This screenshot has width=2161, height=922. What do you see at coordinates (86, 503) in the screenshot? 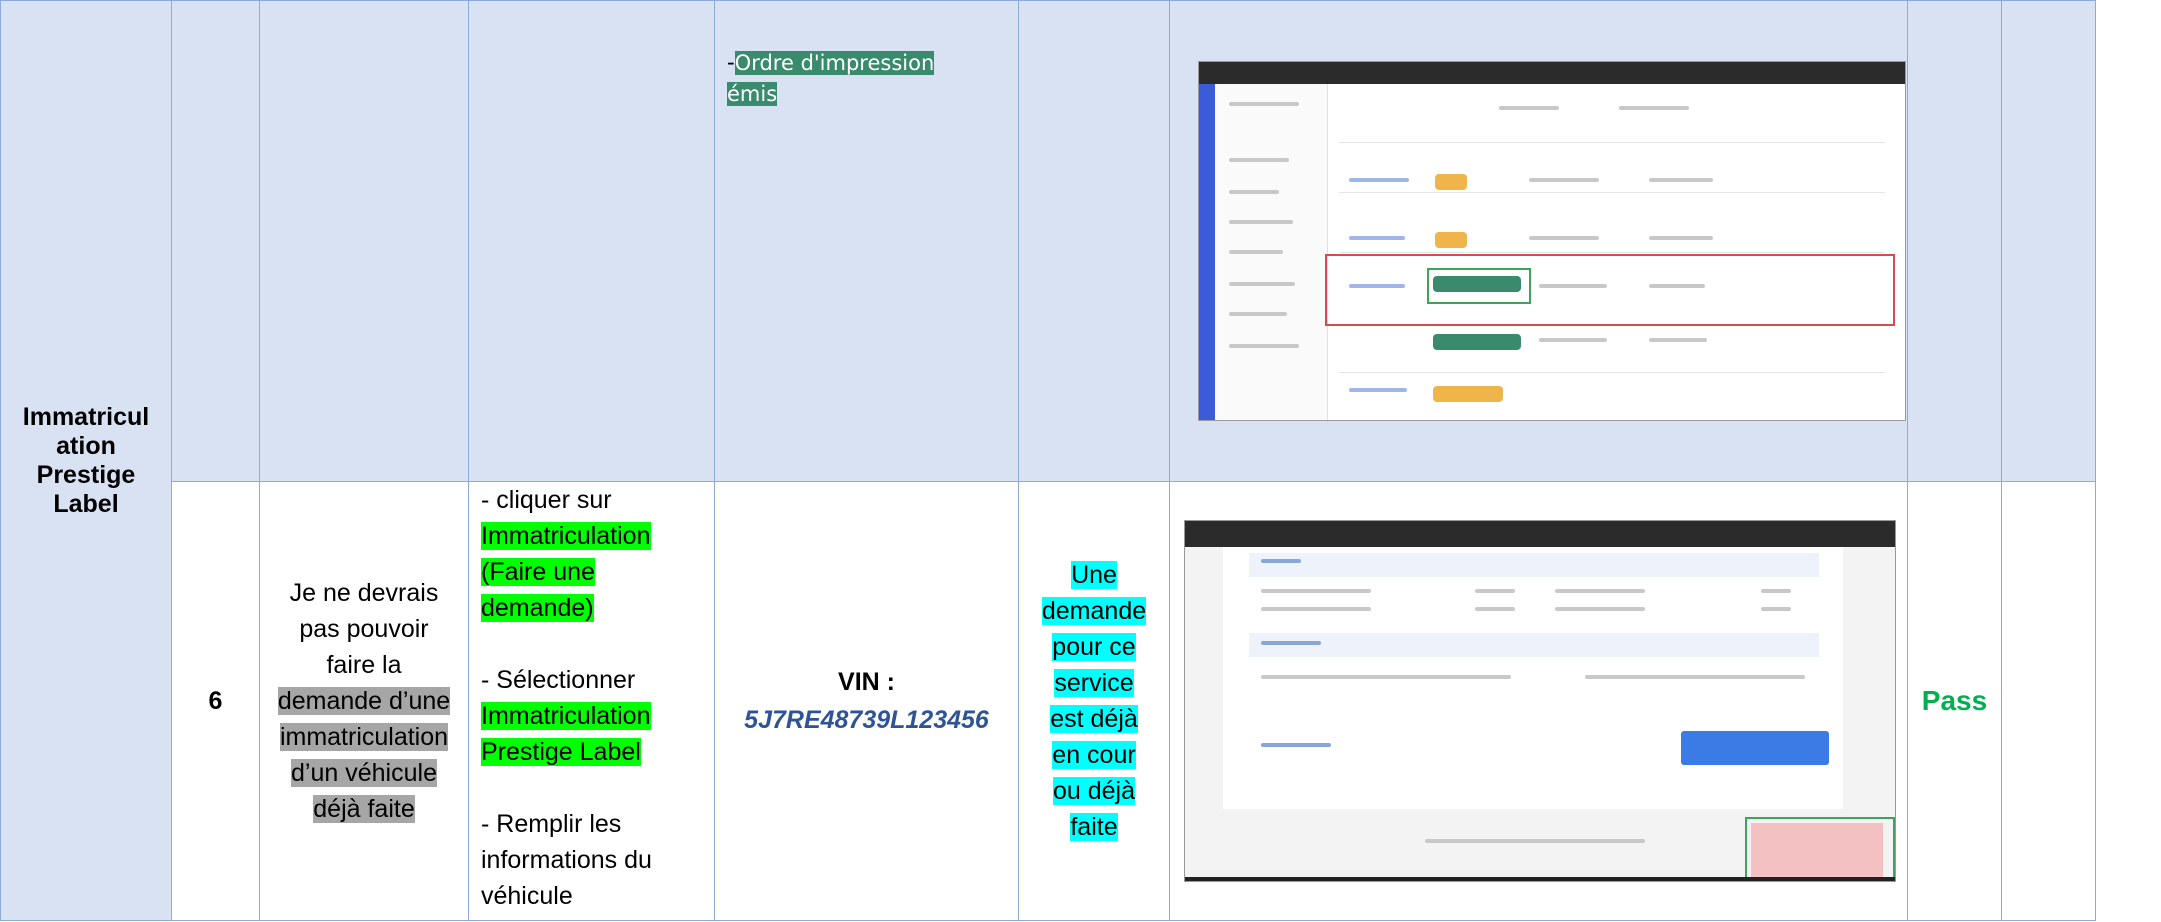
I see `feature-name-line-4: Label` at bounding box center [86, 503].